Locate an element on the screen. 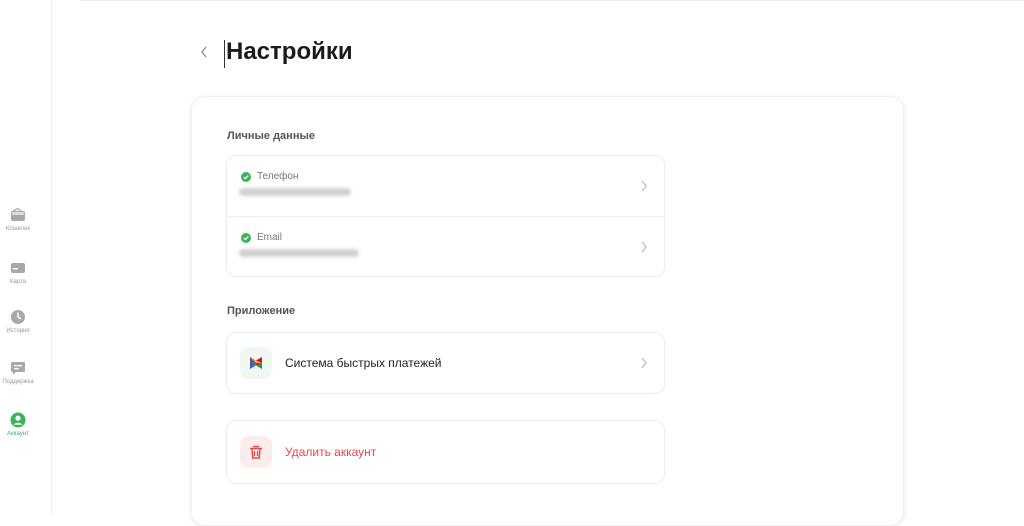 The width and height of the screenshot is (1024, 526). sidebar-item-label: Аккаунт is located at coordinates (18, 434).